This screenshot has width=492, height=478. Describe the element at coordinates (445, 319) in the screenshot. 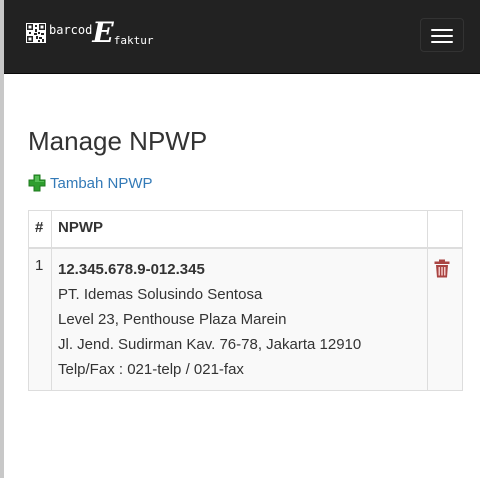

I see `row-actions` at that location.